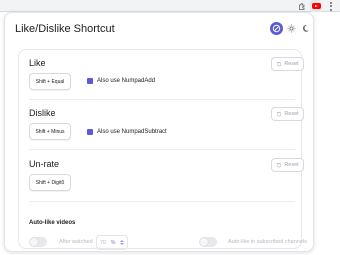 The height and width of the screenshot is (255, 340). I want to click on like-numpad-checkbox, so click(90, 81).